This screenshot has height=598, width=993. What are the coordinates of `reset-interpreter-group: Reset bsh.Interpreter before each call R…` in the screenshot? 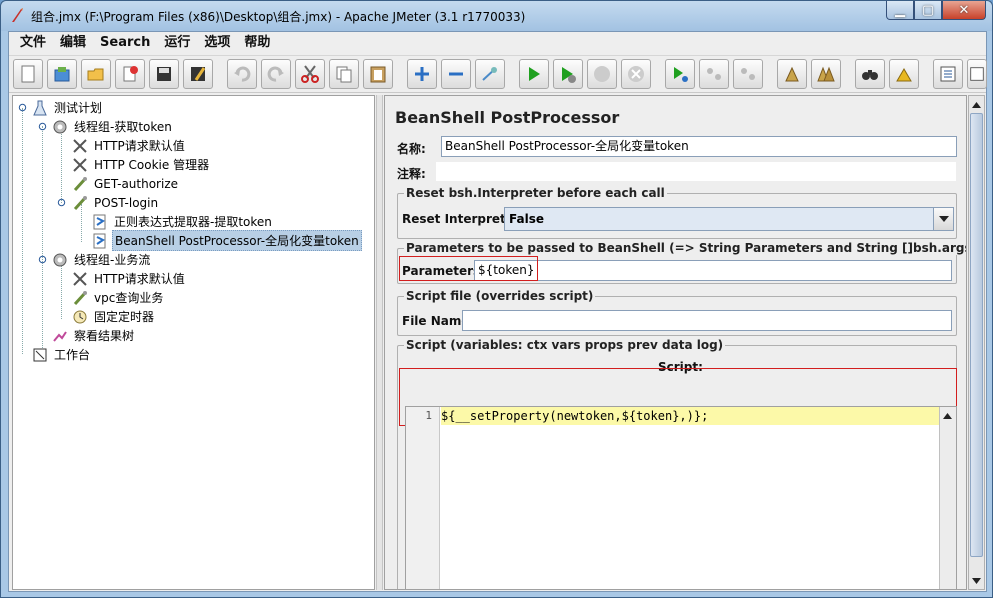 It's located at (677, 212).